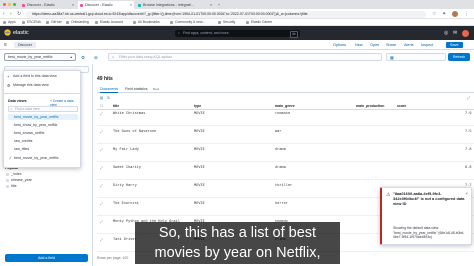 Image resolution: width=474 pixels, height=266 pixels. Describe the element at coordinates (48, 5) in the screenshot. I see `browser-tab-1: Discover - Elastic ×` at that location.